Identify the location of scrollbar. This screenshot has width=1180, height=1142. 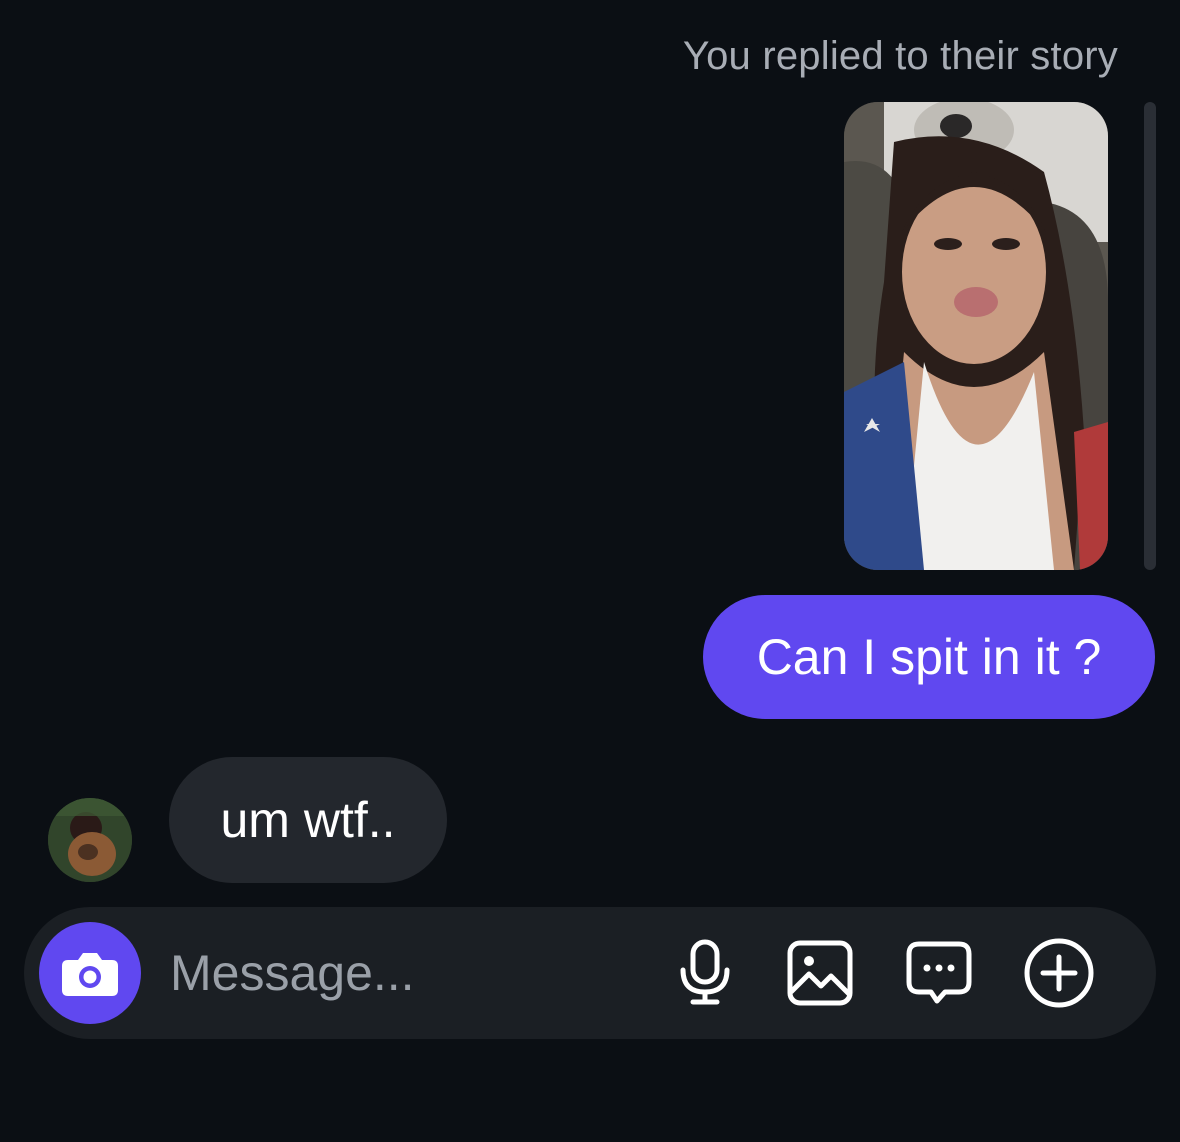
(1150, 336).